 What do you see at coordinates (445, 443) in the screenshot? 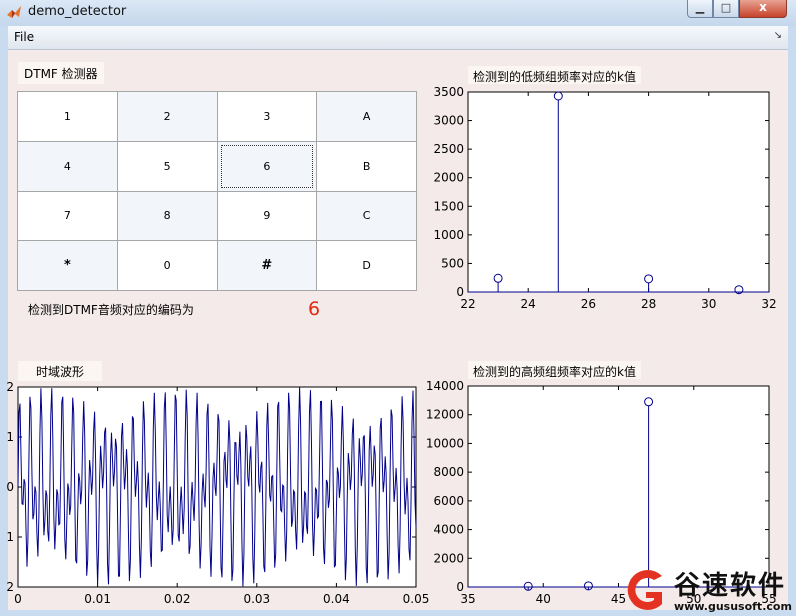
I see `high-y-tick-label: 10000` at bounding box center [445, 443].